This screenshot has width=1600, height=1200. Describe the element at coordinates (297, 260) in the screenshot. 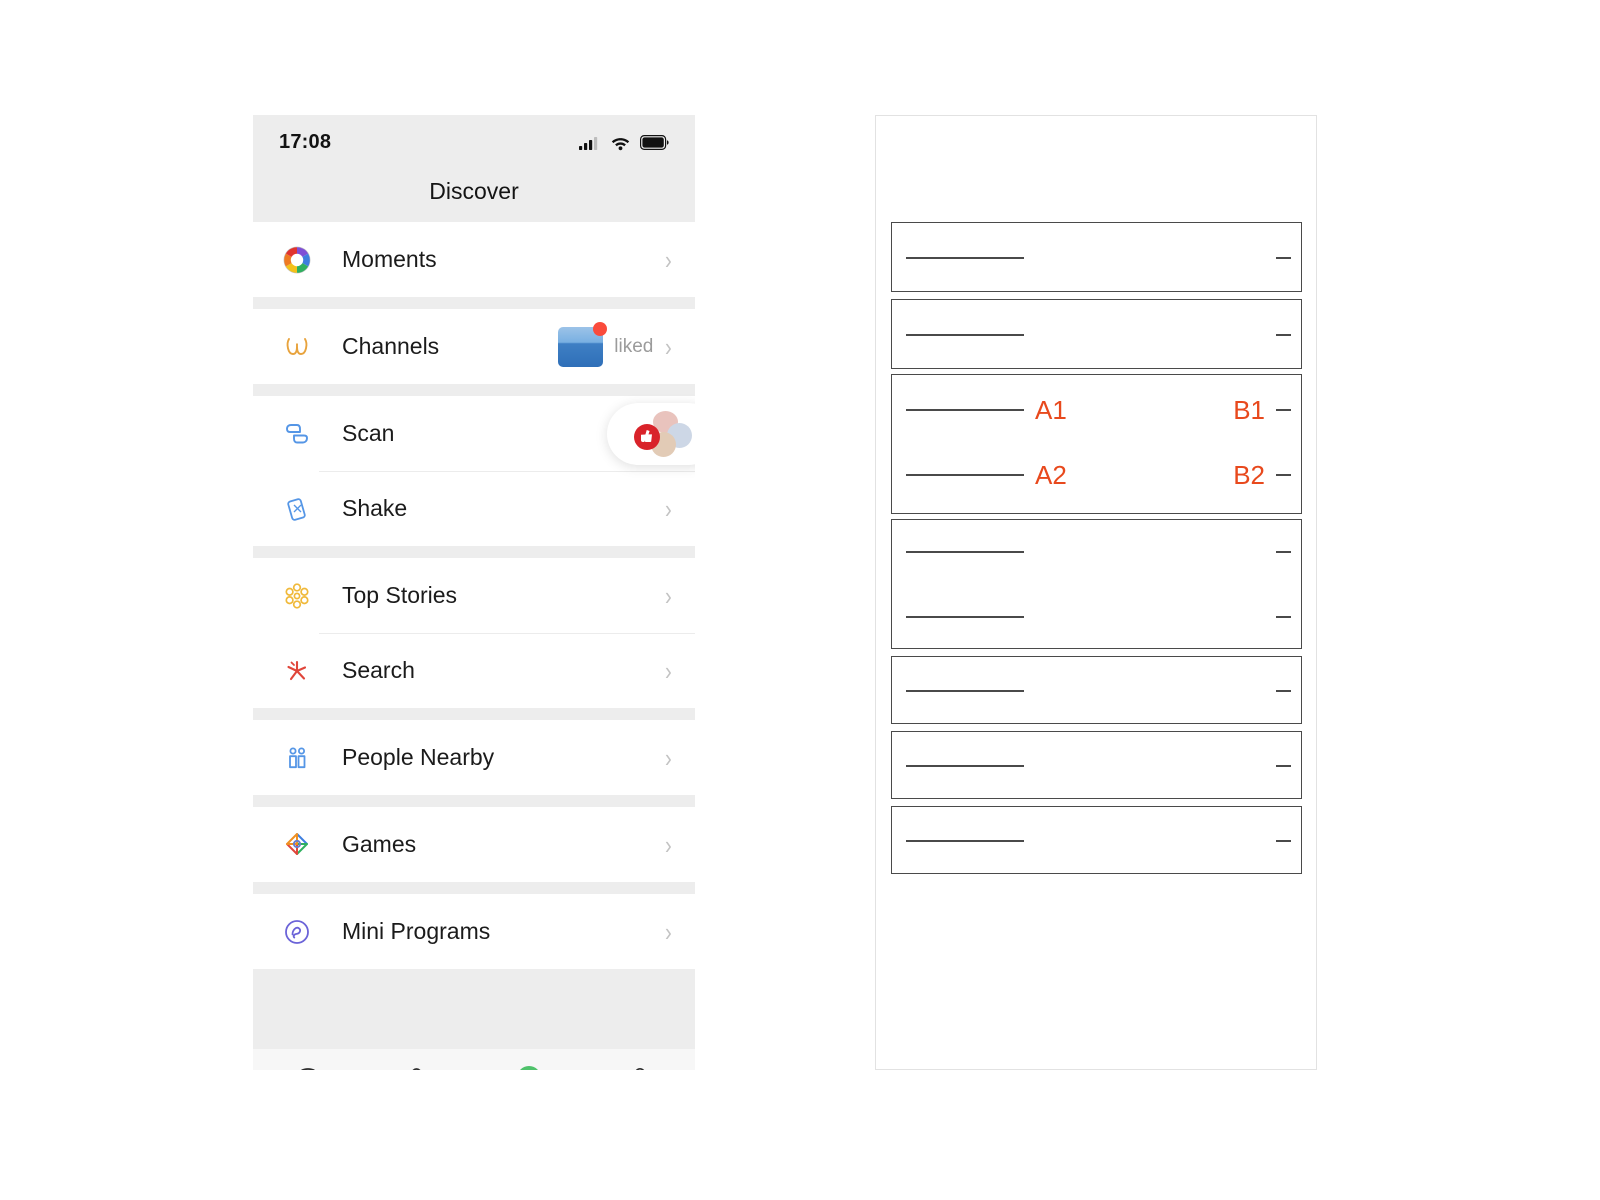

I see `moments-aperture-icon` at that location.